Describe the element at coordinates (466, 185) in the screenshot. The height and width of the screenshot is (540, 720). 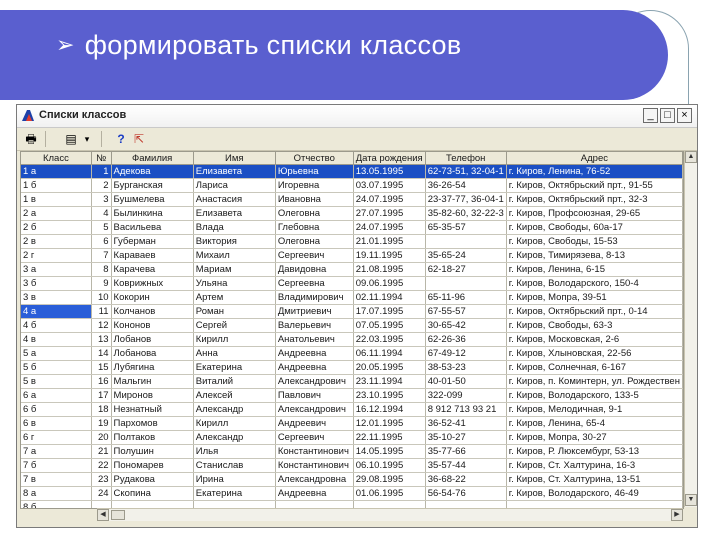
I see `table-cell: 36-26-54` at that location.